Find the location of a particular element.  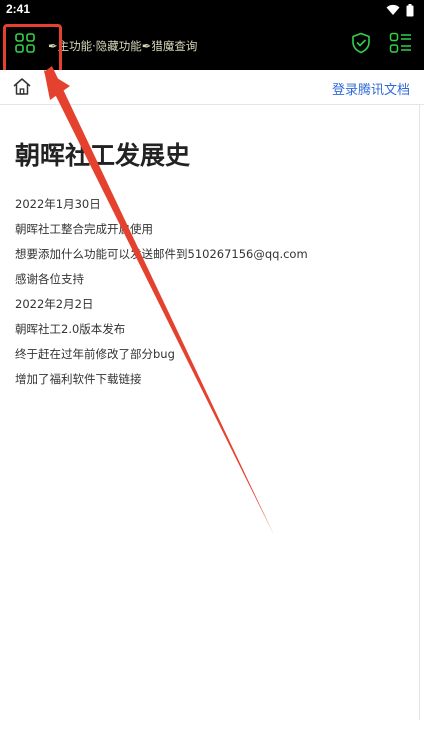

grid-list-icon is located at coordinates (400, 42).